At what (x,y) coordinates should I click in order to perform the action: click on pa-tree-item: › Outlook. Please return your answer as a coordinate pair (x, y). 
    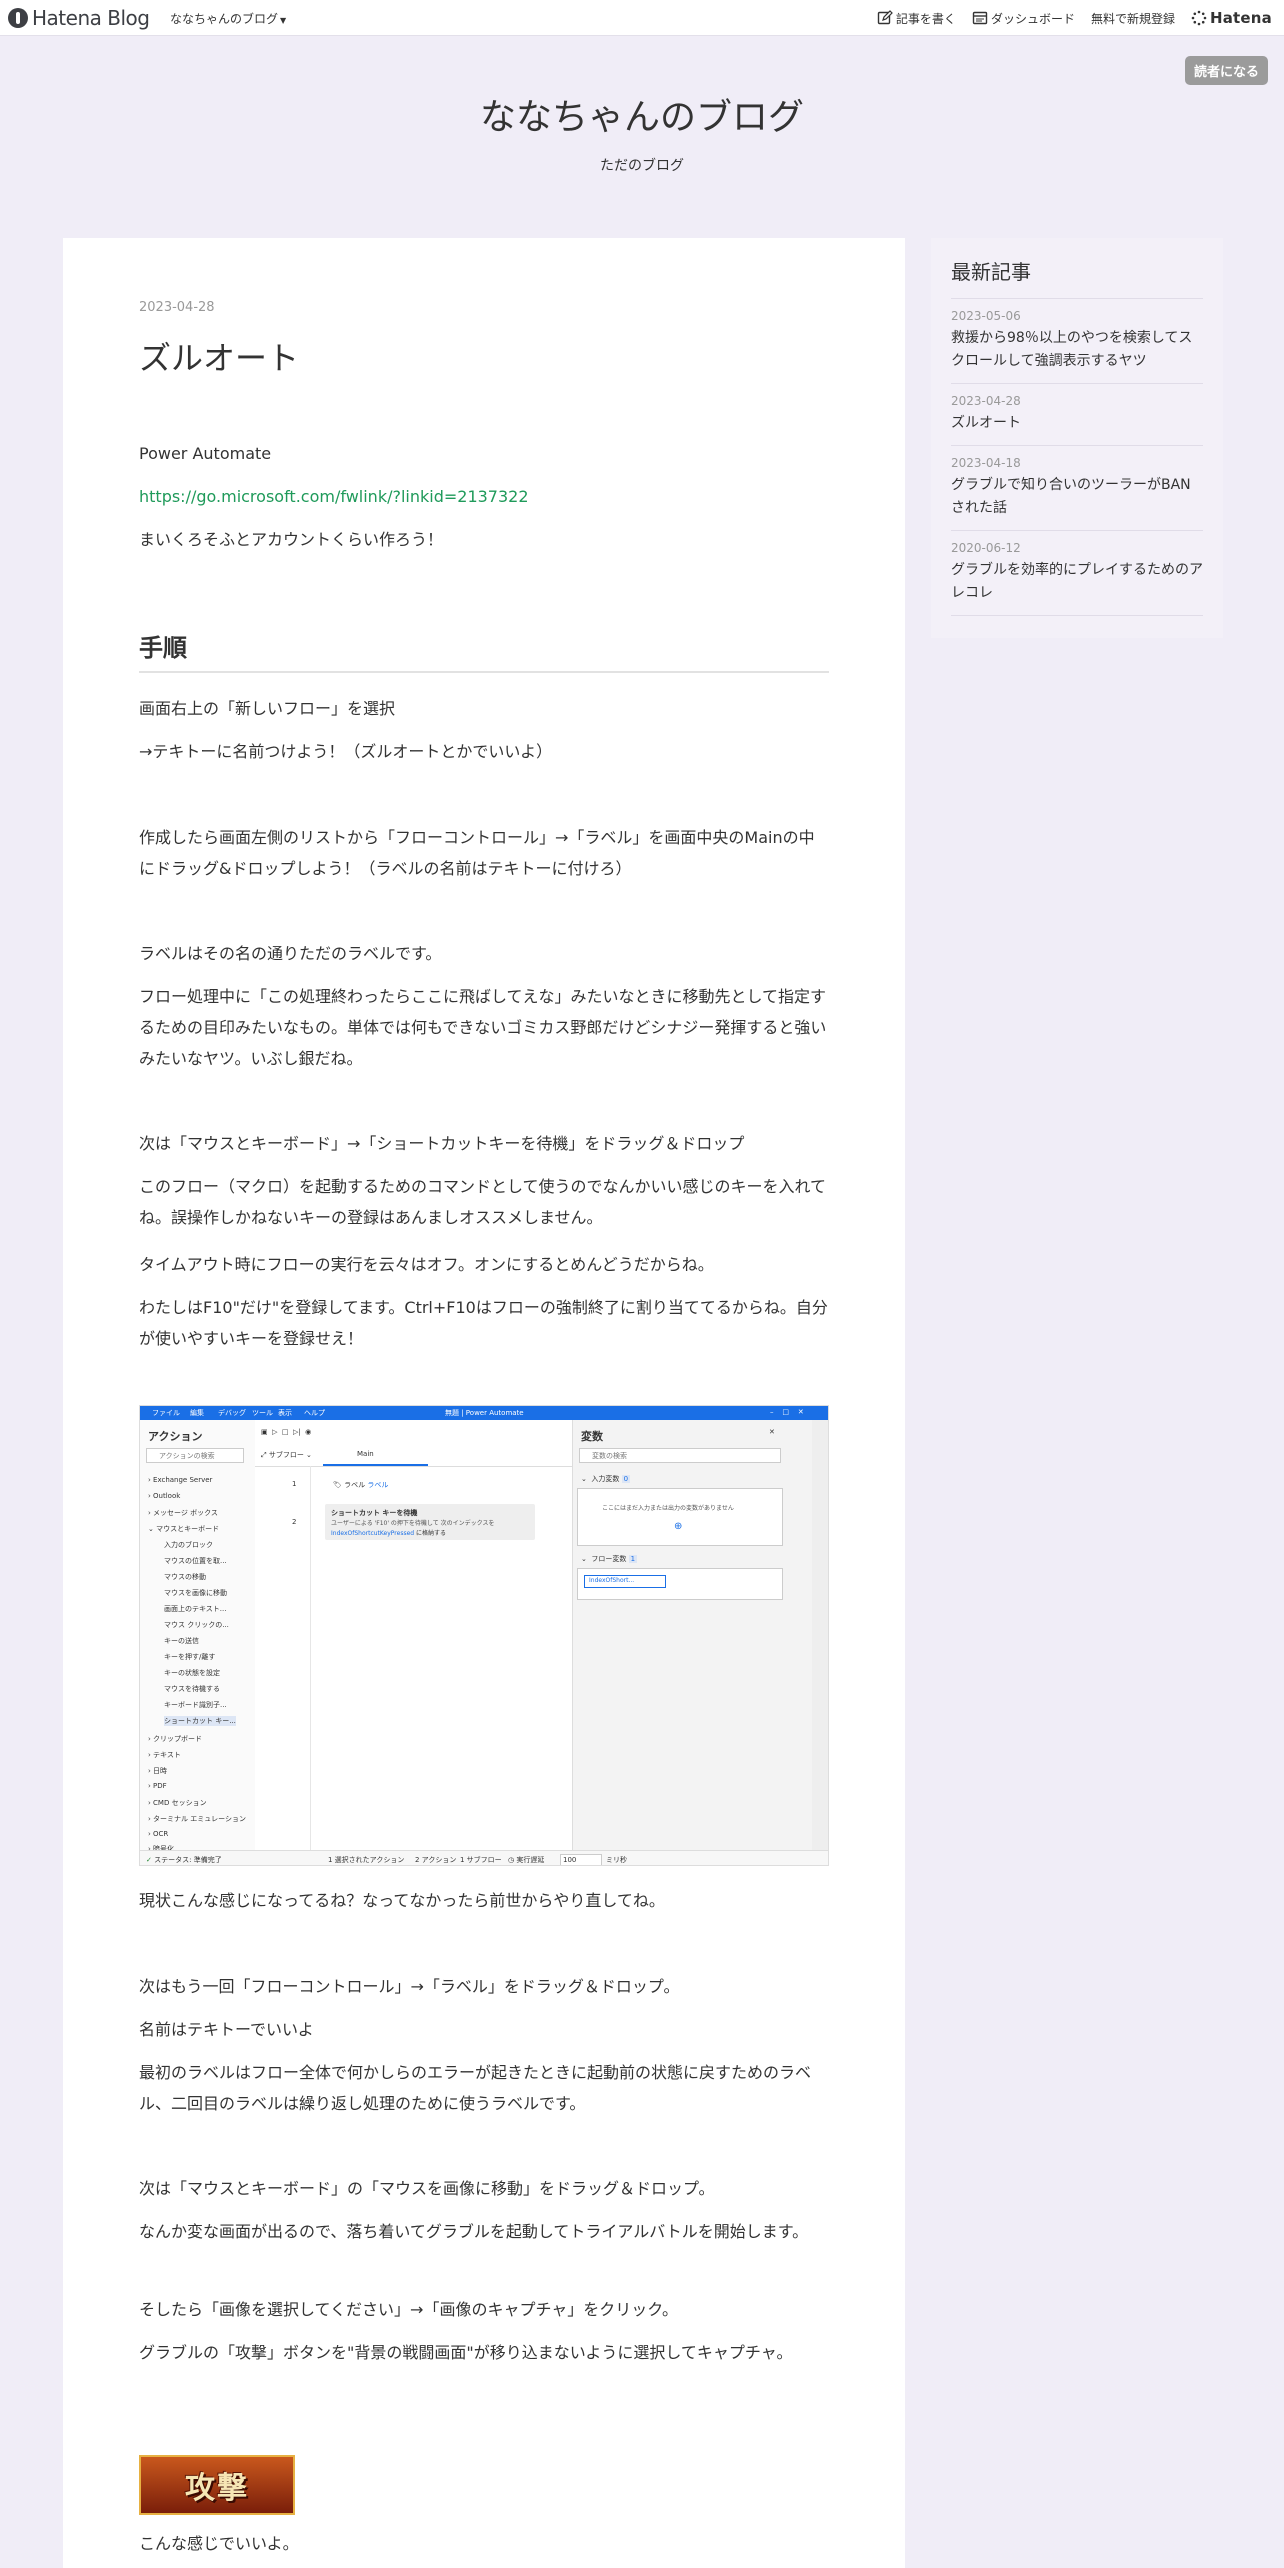
    Looking at the image, I should click on (164, 1496).